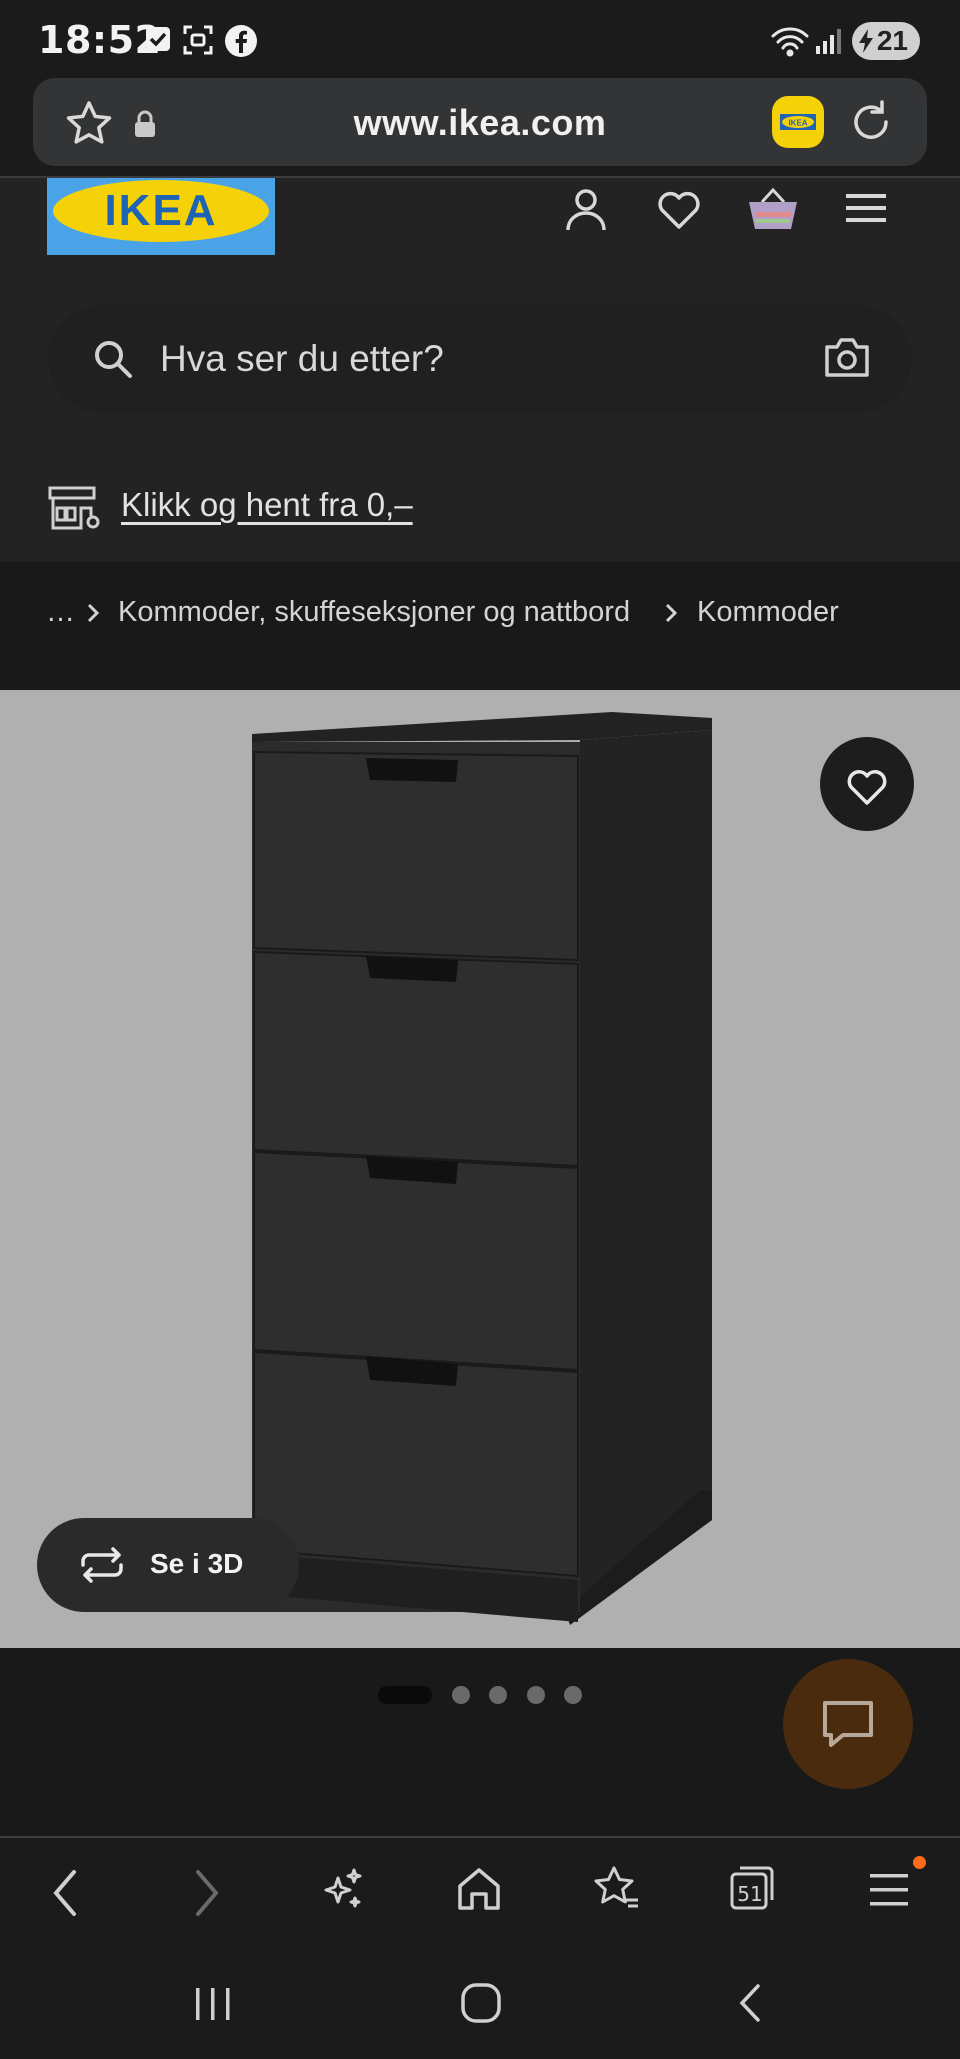  What do you see at coordinates (481, 2003) in the screenshot?
I see `home-button-icon` at bounding box center [481, 2003].